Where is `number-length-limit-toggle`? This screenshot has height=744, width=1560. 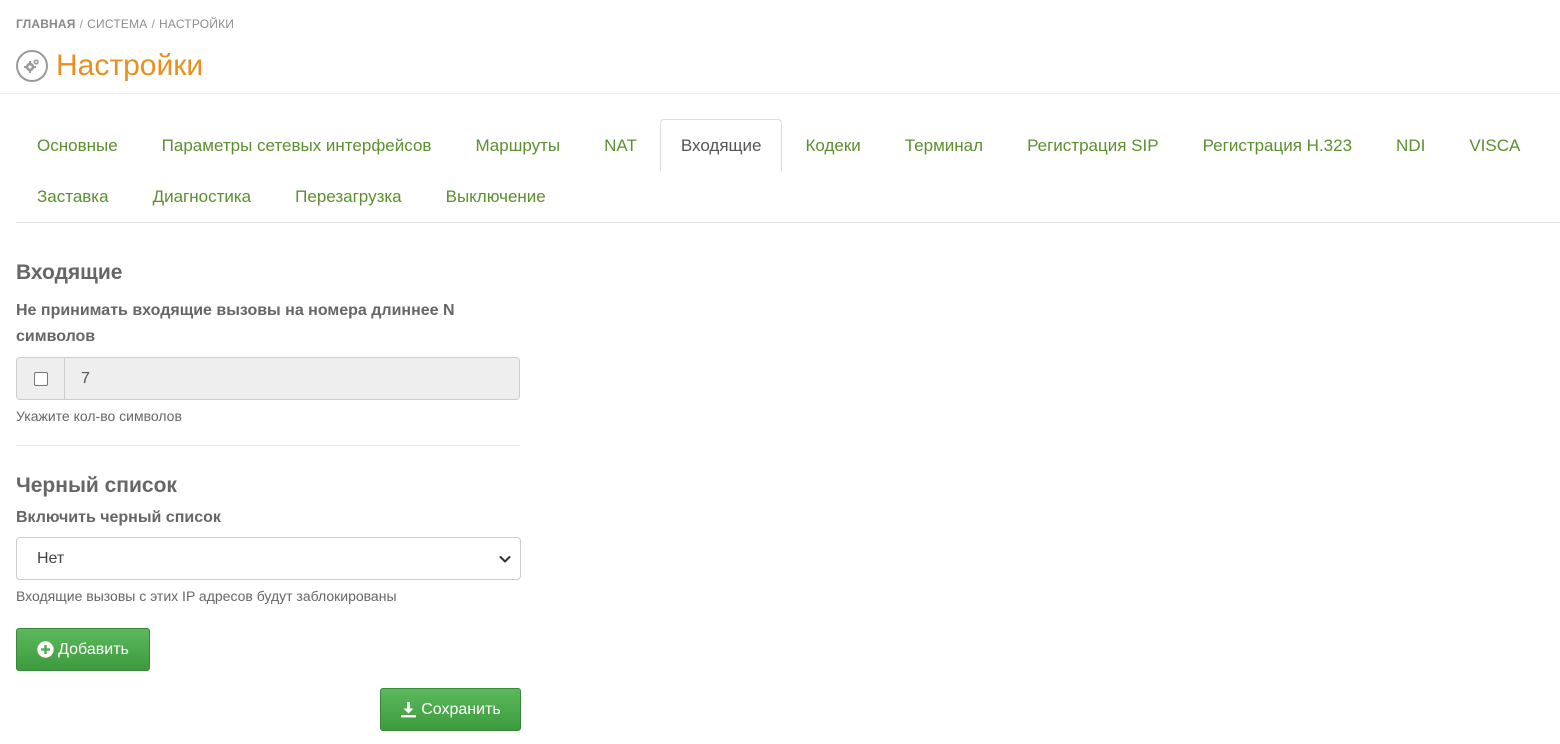 number-length-limit-toggle is located at coordinates (41, 378).